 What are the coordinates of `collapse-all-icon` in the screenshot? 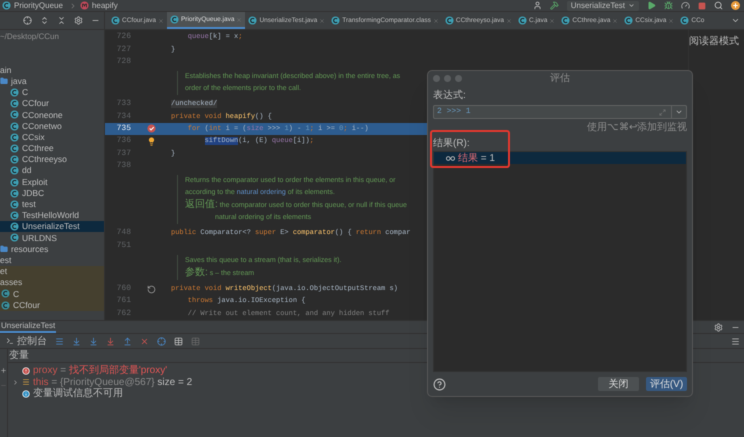 It's located at (61, 20).